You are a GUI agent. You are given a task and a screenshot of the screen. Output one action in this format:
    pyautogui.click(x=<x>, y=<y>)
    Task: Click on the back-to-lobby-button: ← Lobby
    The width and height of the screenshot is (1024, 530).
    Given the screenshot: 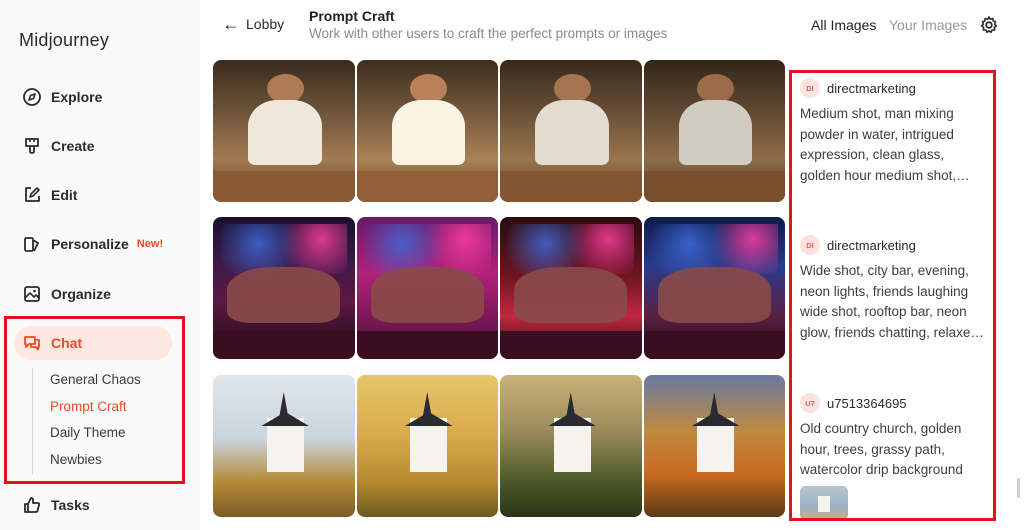 What is the action you would take?
    pyautogui.click(x=253, y=24)
    